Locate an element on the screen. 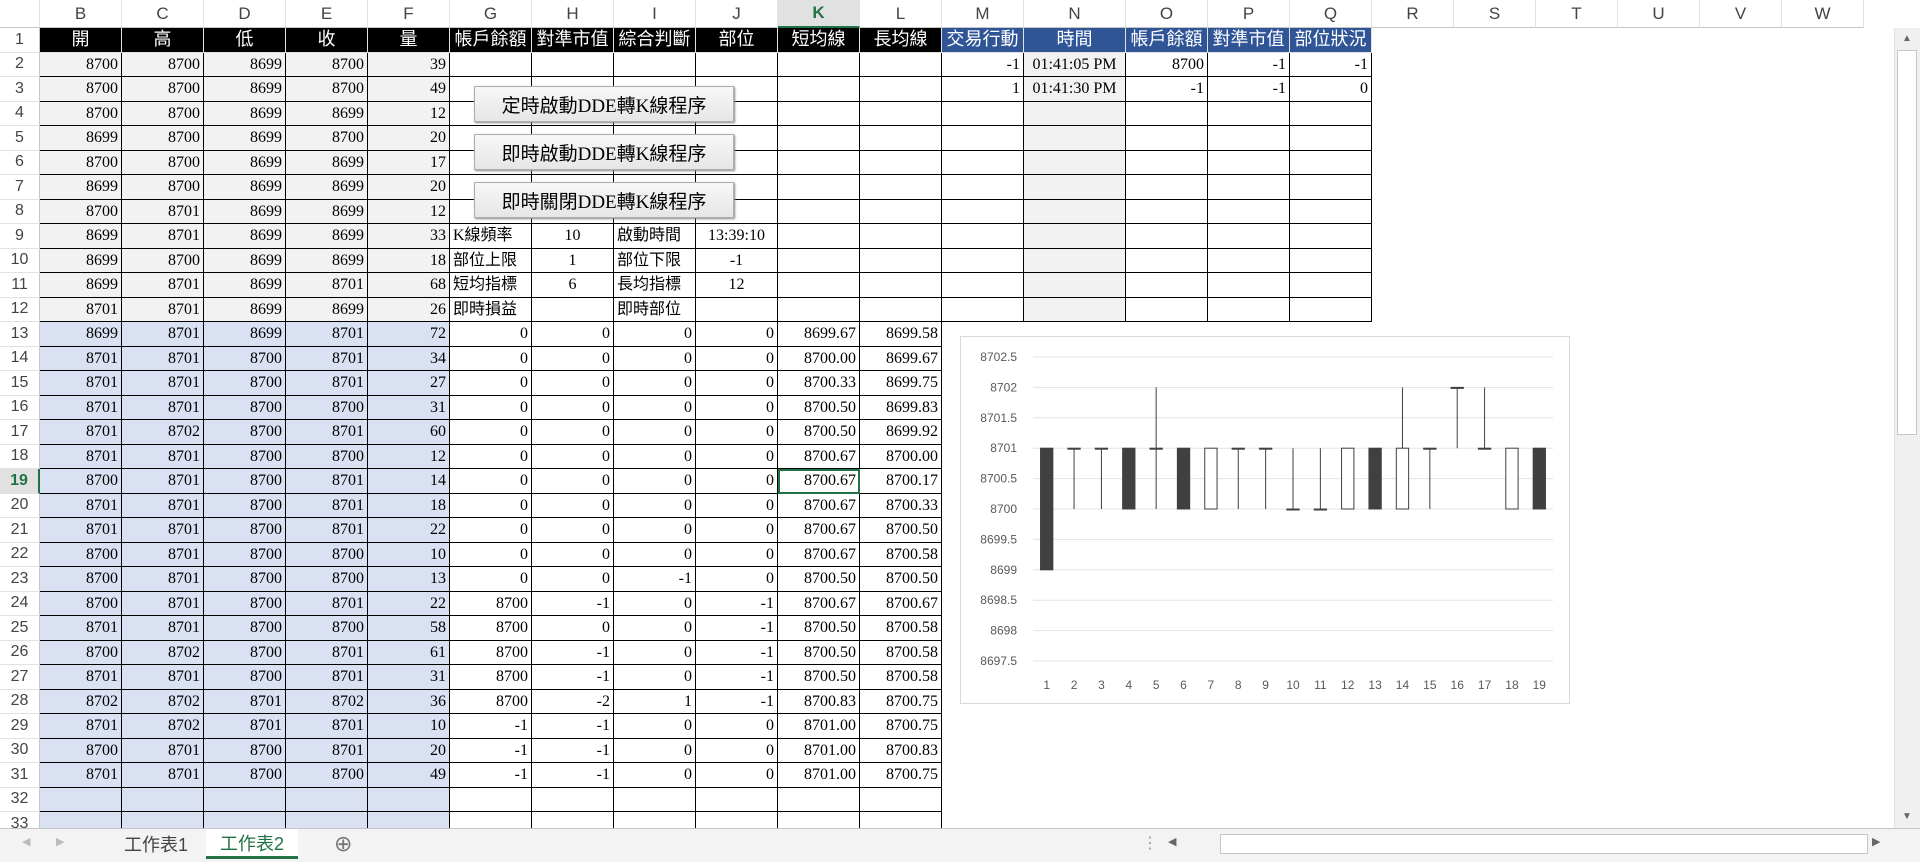 The width and height of the screenshot is (1920, 862). cell-D18: 8700 is located at coordinates (245, 456).